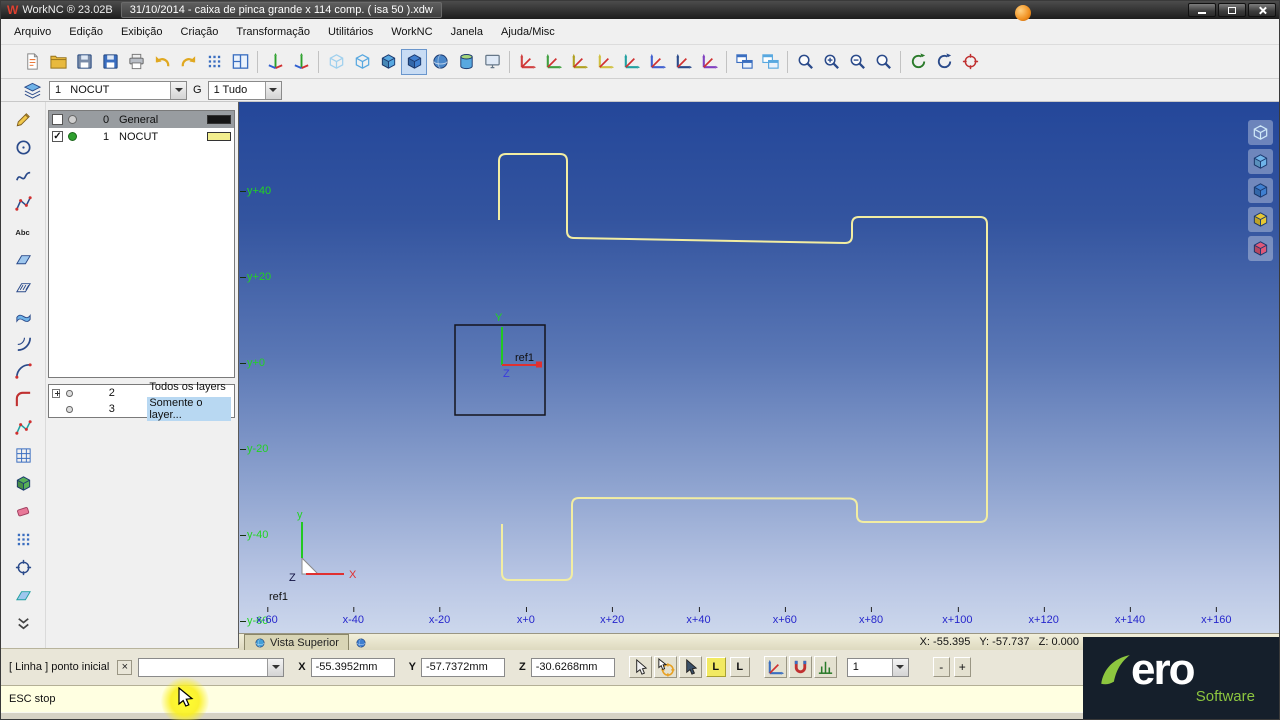 The image size is (1280, 720). Describe the element at coordinates (23, 147) in the screenshot. I see `circle-tool` at that location.